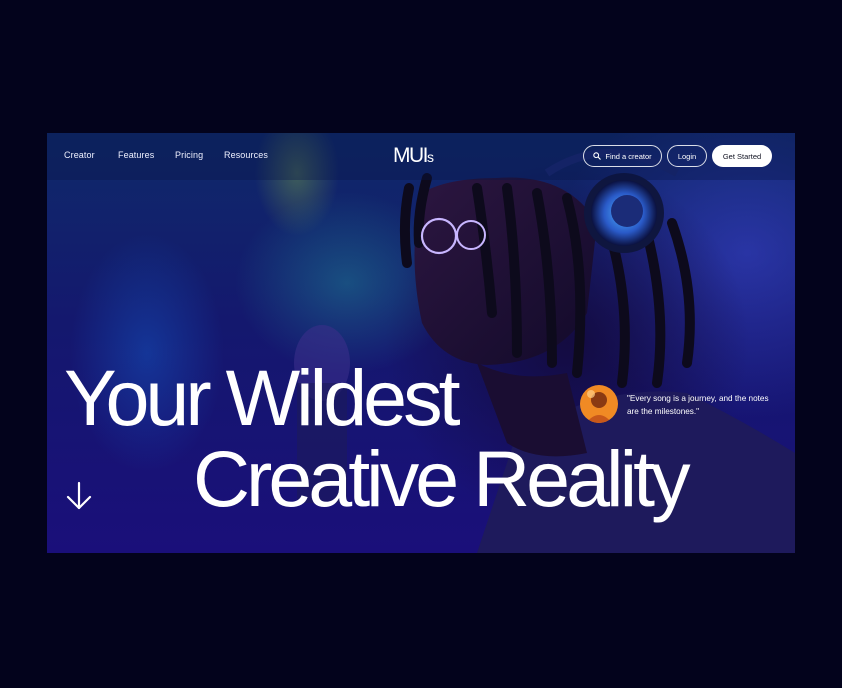  Describe the element at coordinates (246, 155) in the screenshot. I see `nav-link-resources: Resources` at that location.